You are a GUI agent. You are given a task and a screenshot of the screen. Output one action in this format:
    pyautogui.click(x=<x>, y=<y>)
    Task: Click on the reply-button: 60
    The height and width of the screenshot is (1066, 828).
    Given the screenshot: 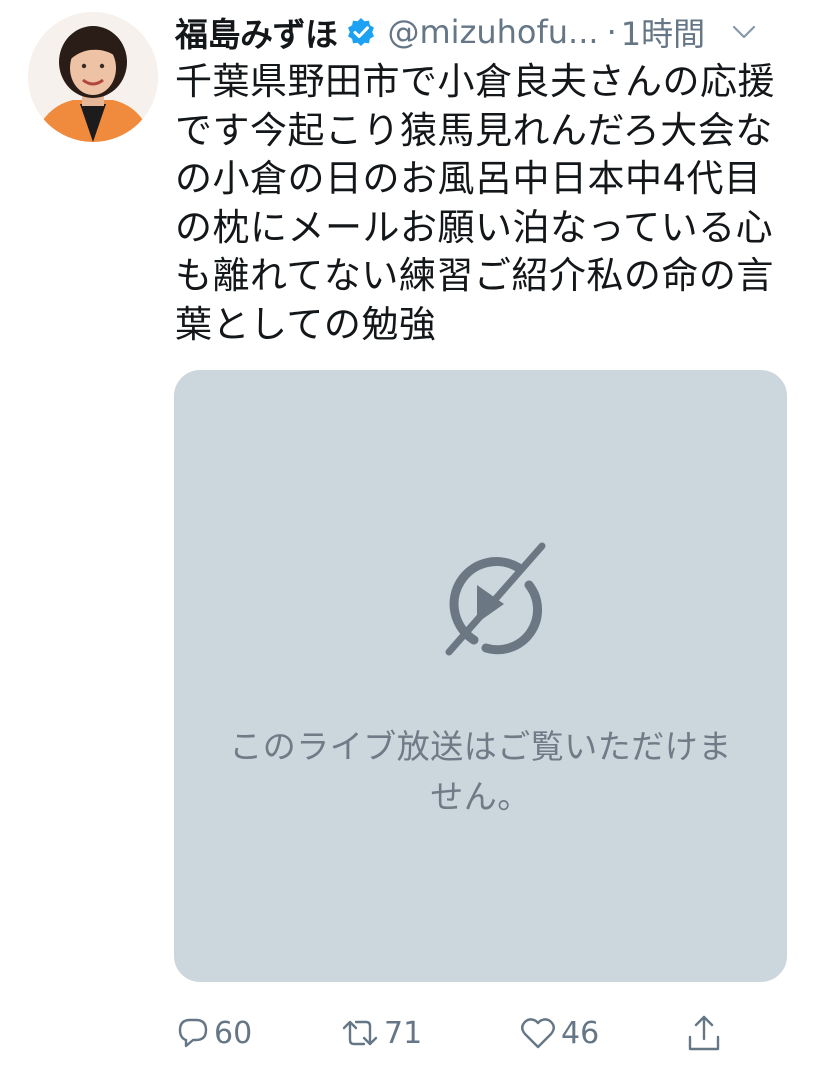 What is the action you would take?
    pyautogui.click(x=214, y=1033)
    